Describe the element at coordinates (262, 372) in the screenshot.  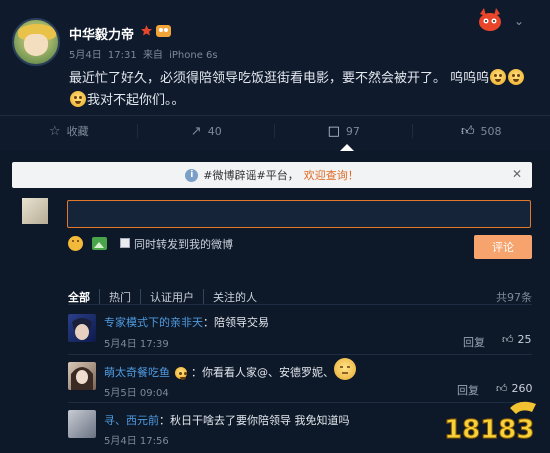
I see `comment-content: ：你看看人家@、安德罗妮、` at that location.